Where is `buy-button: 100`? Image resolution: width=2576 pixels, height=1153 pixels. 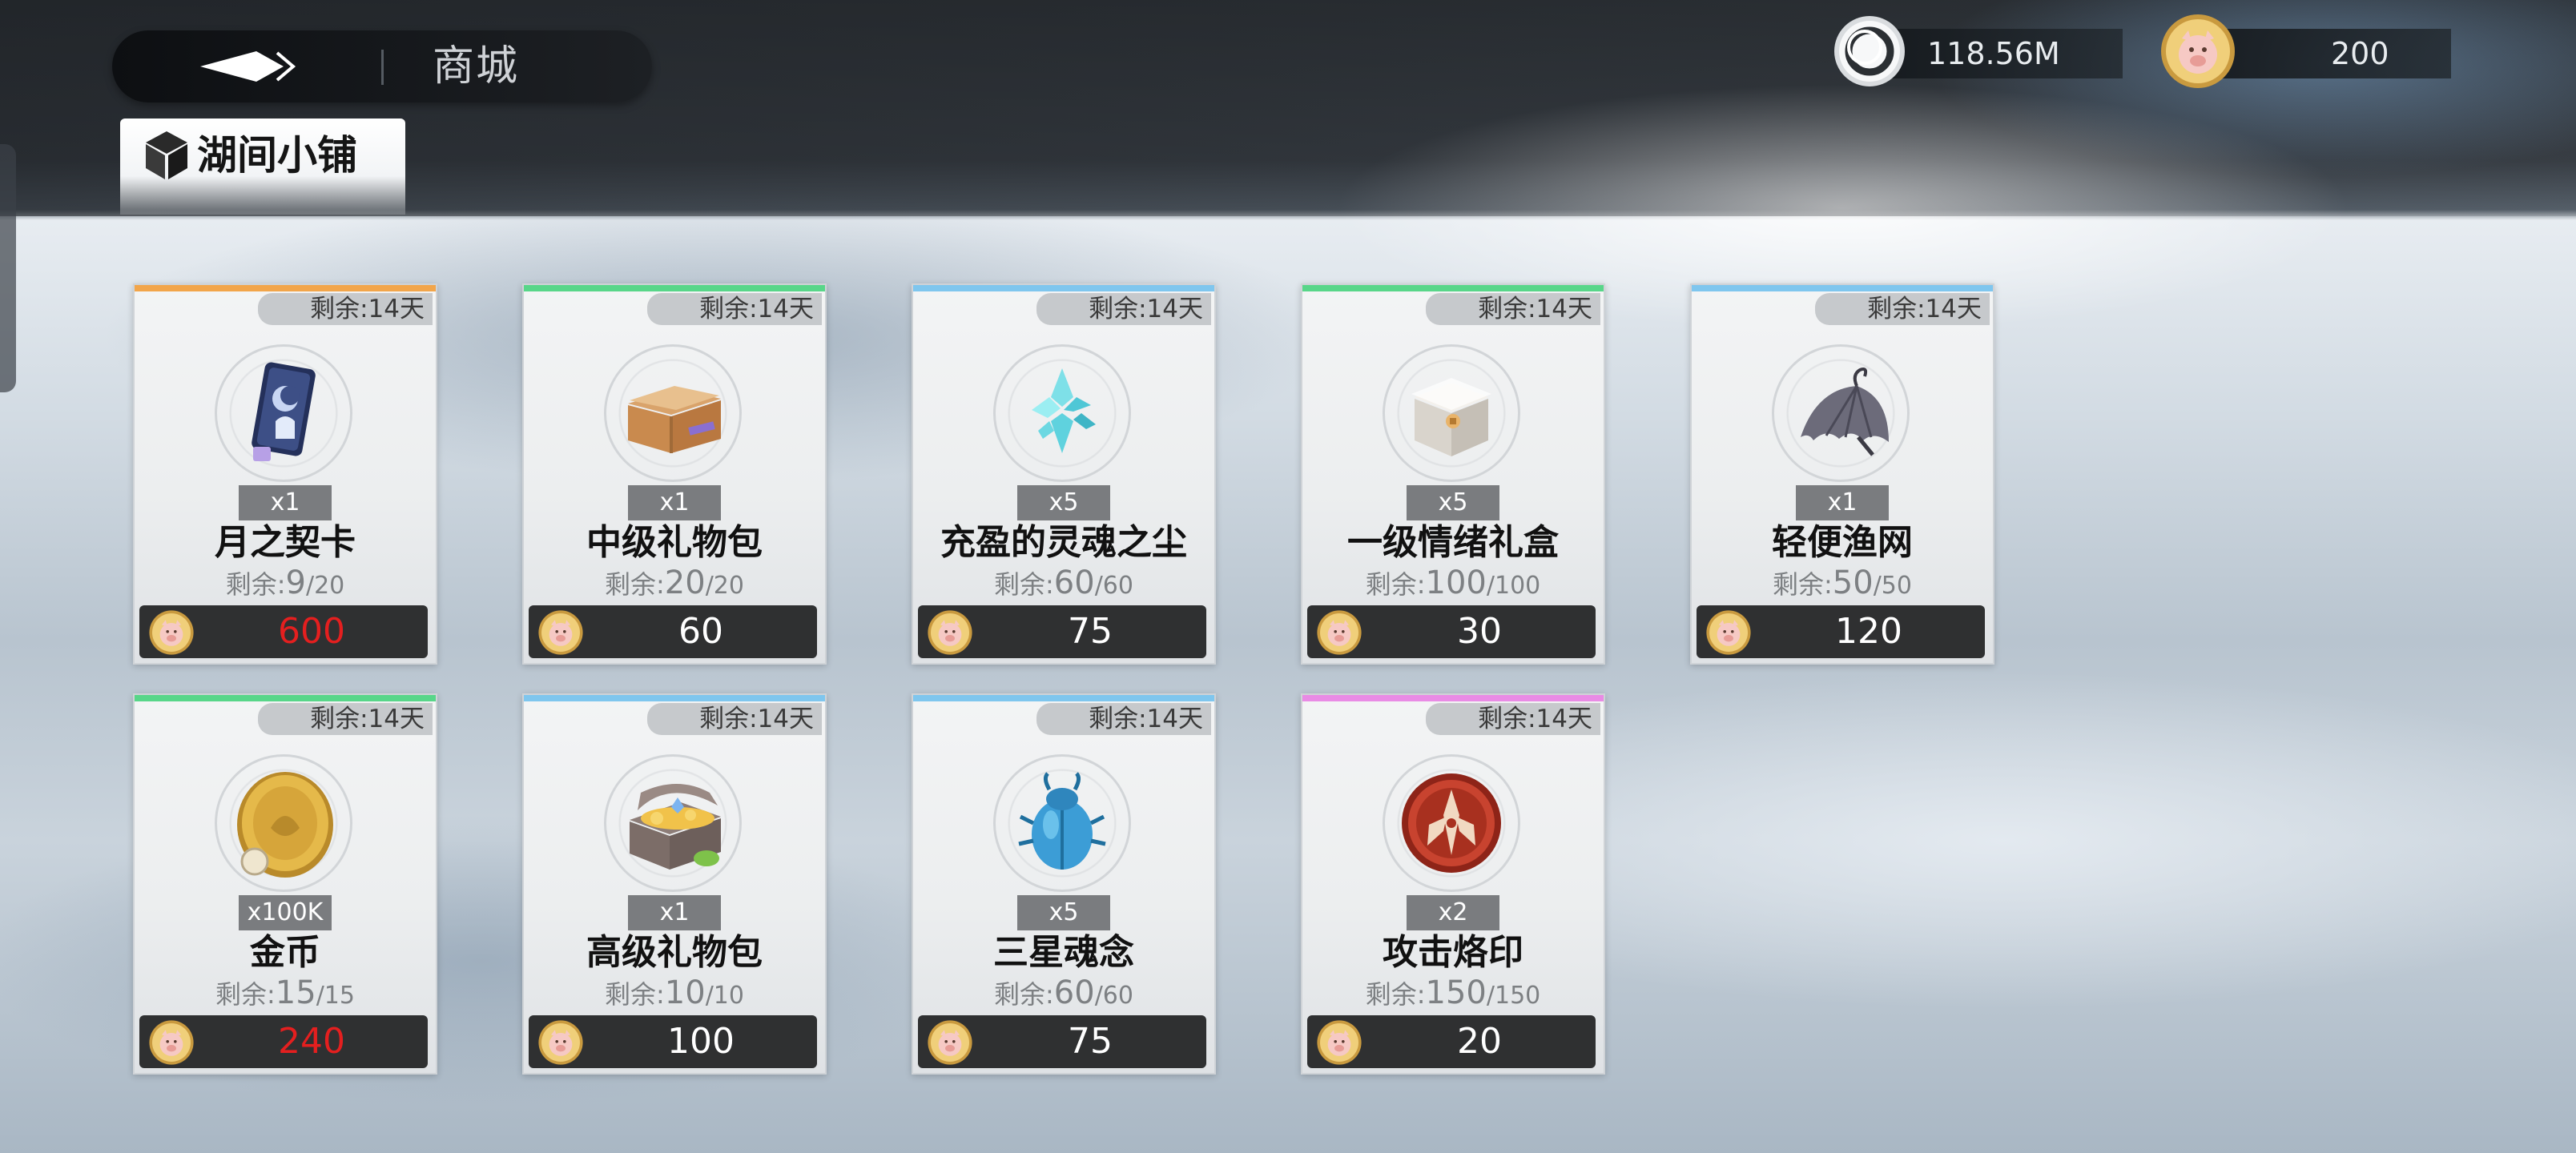
buy-button: 100 is located at coordinates (673, 1041).